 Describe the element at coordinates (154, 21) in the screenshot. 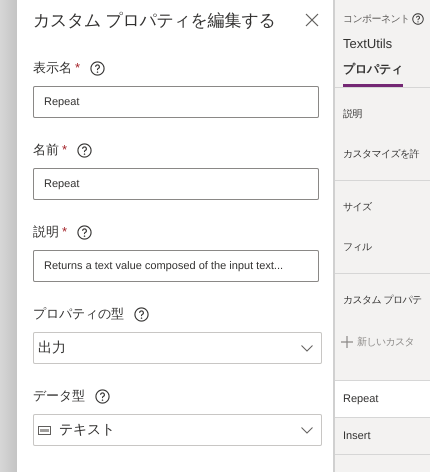

I see `dialog-title: カスタム プロパティを編集する` at that location.